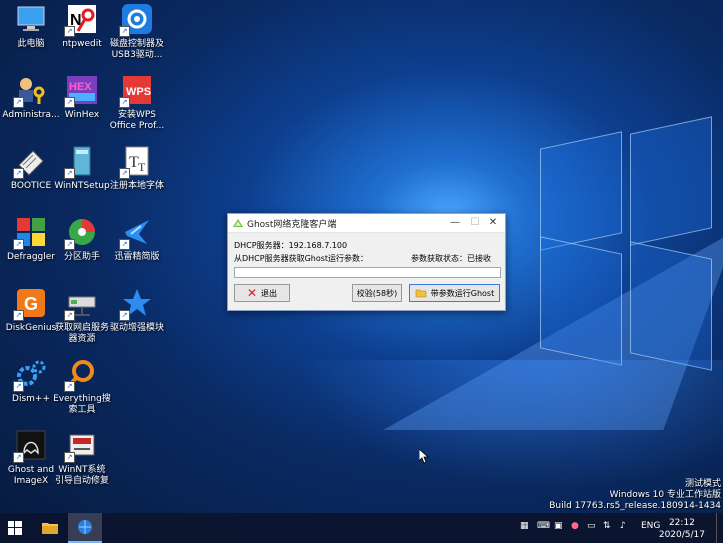  Describe the element at coordinates (82, 399) in the screenshot. I see `desktop-icon-label: Everything搜` at that location.